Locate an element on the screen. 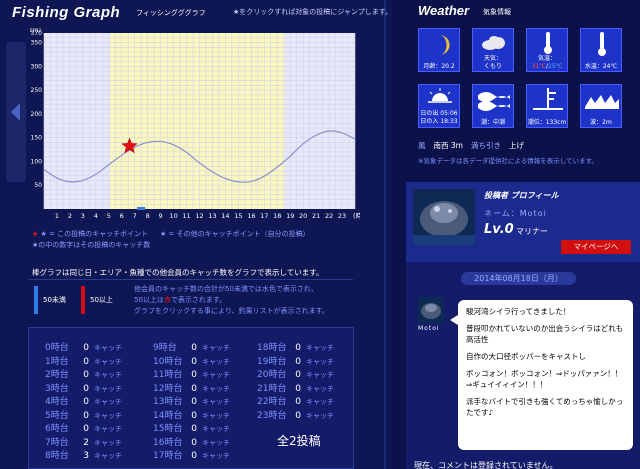 Image resolution: width=640 pixels, height=469 pixels. hour-stat-row: 18時台 0 キャッチ is located at coordinates (295, 346).